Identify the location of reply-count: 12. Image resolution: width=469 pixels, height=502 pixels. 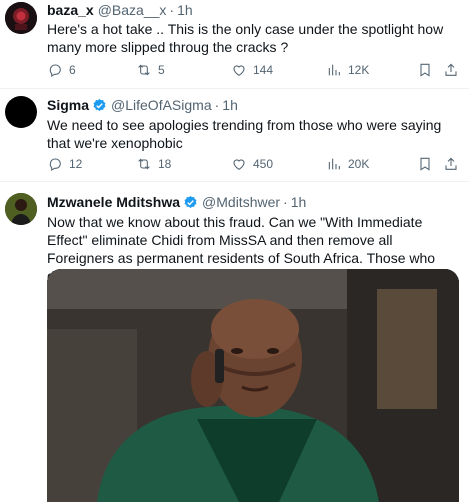
(76, 164).